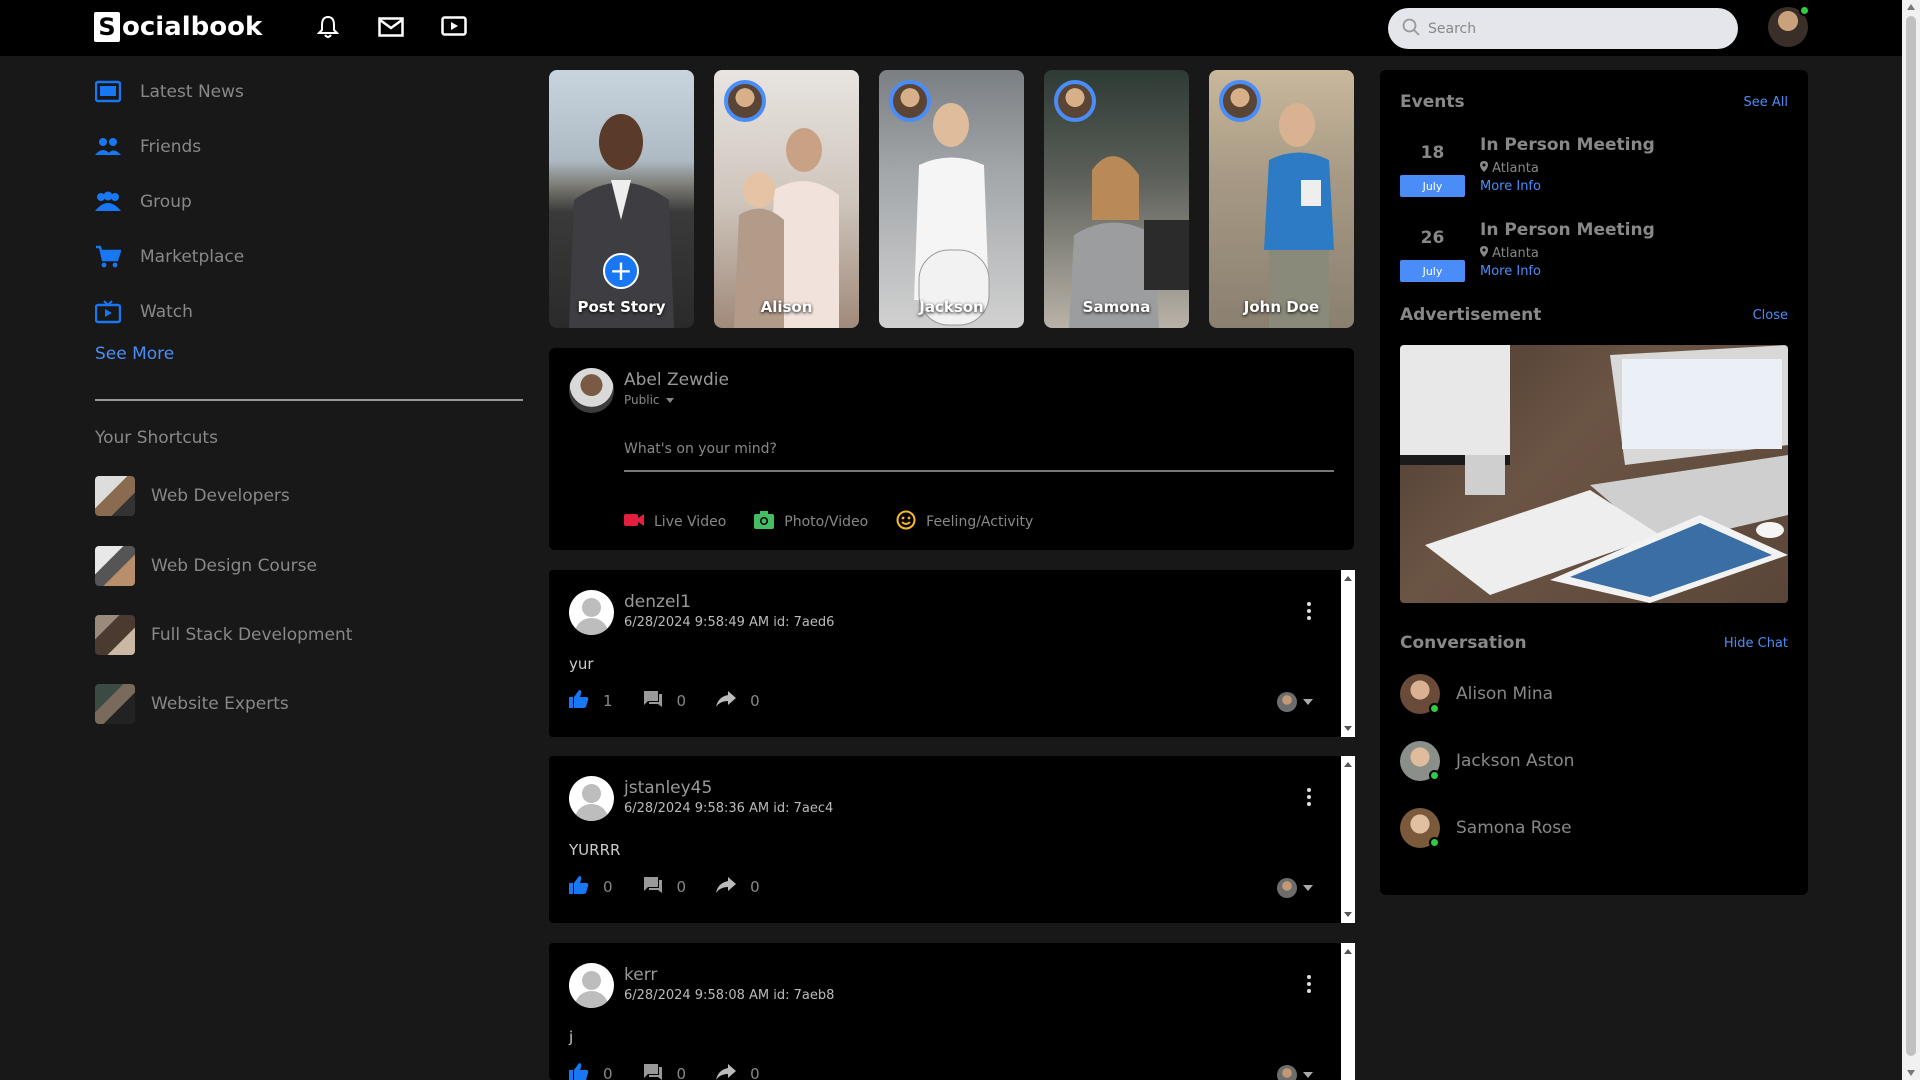 This screenshot has height=1080, width=1920. Describe the element at coordinates (328, 27) in the screenshot. I see `bell-icon` at that location.